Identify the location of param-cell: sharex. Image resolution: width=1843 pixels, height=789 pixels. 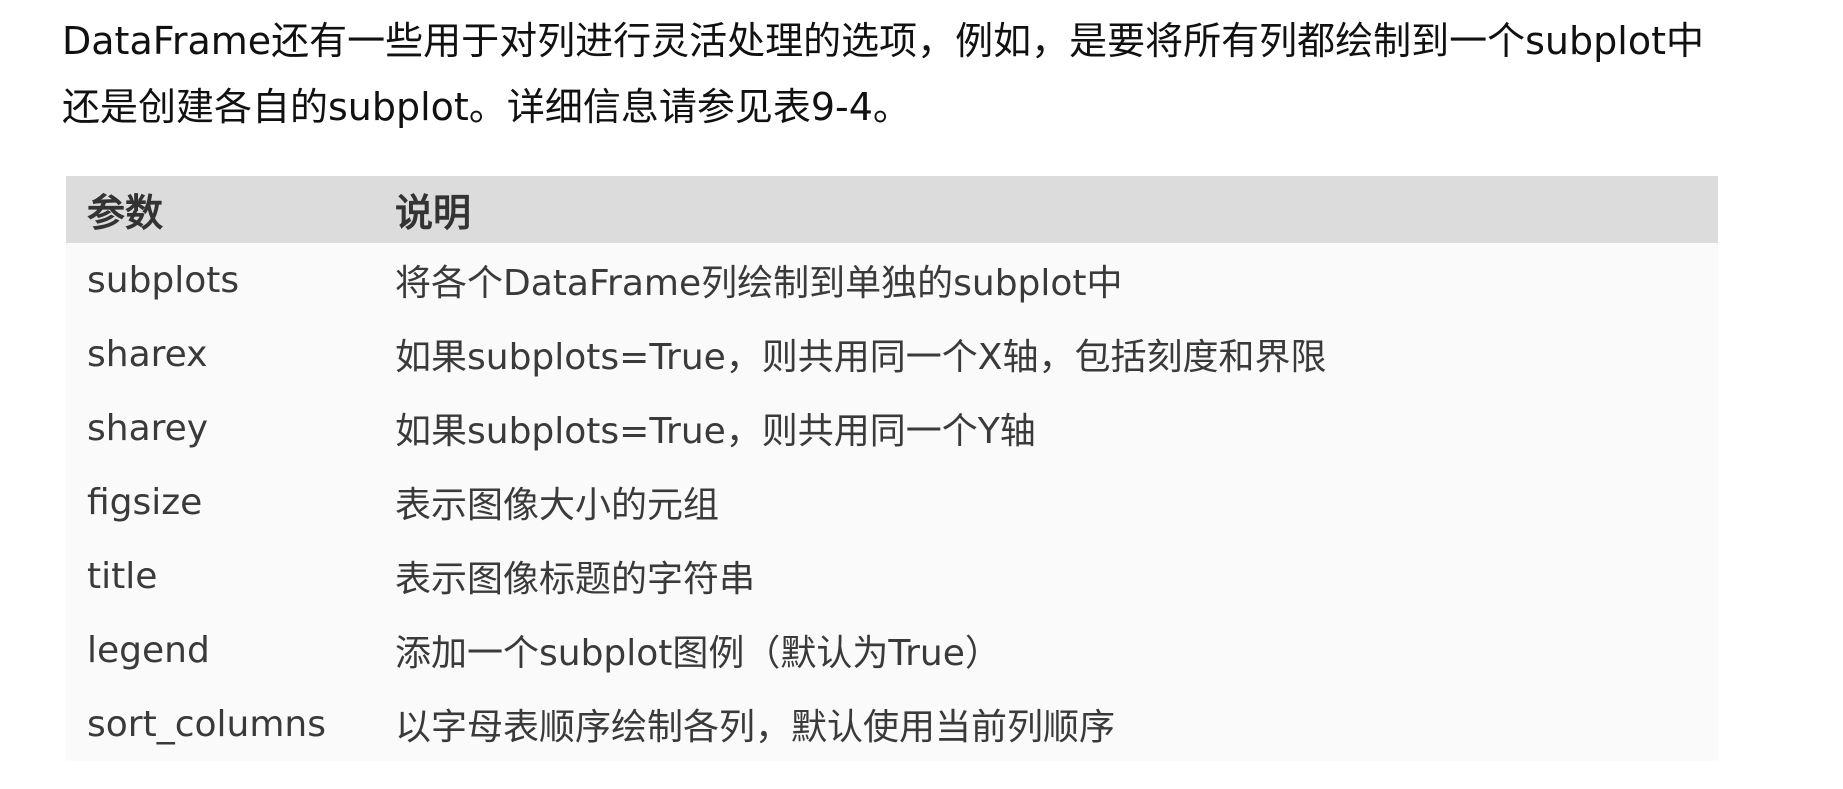
(147, 354).